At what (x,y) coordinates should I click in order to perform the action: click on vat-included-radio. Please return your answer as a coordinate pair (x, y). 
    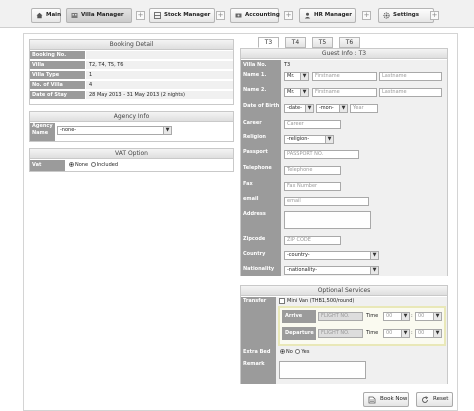
    Looking at the image, I should click on (93, 164).